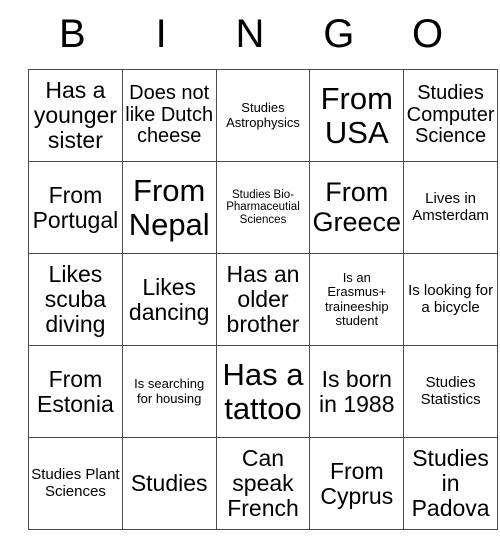 This screenshot has width=500, height=544. I want to click on bingo-cell-text: Is looking for a bicycle, so click(451, 299).